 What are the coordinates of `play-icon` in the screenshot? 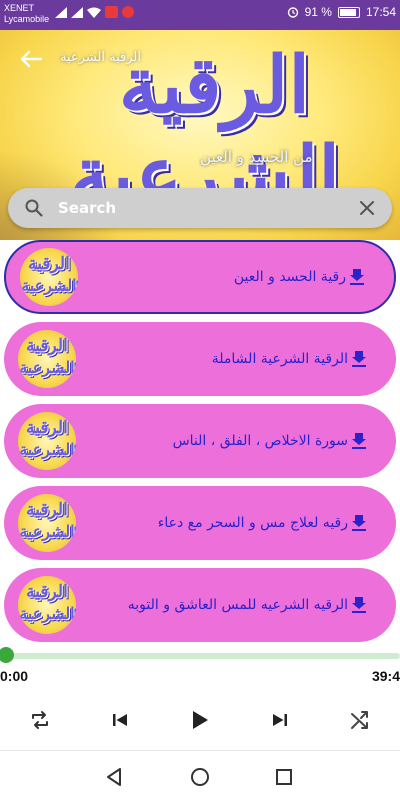 It's located at (200, 720).